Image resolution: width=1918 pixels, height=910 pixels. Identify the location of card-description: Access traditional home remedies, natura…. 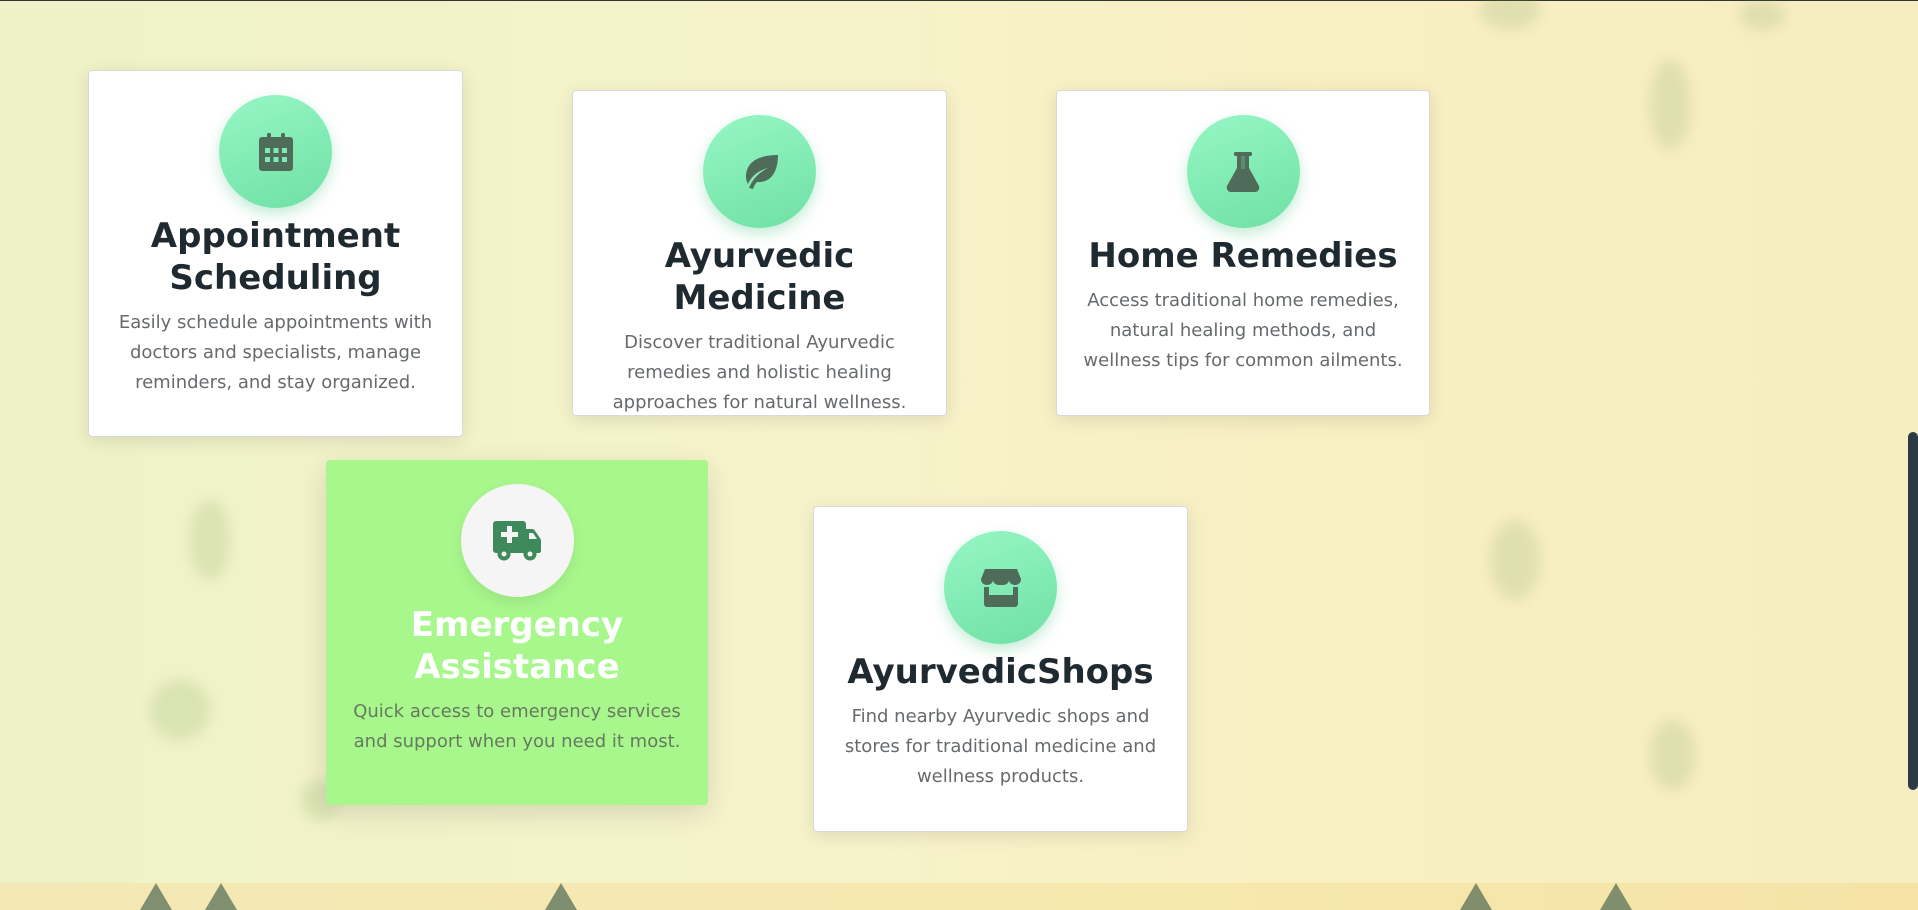
(1243, 330).